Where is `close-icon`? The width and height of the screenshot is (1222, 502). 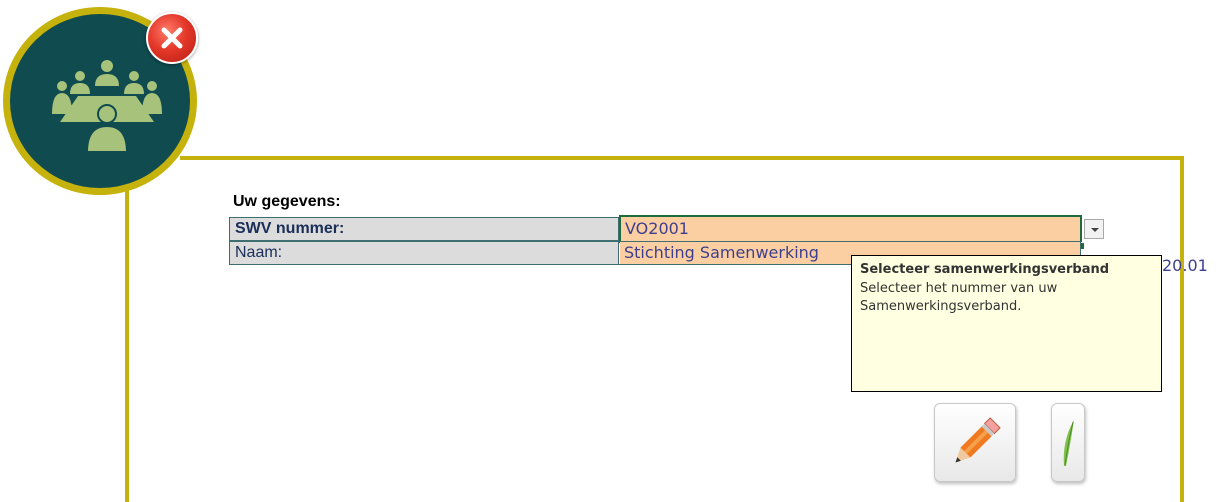
close-icon is located at coordinates (172, 38).